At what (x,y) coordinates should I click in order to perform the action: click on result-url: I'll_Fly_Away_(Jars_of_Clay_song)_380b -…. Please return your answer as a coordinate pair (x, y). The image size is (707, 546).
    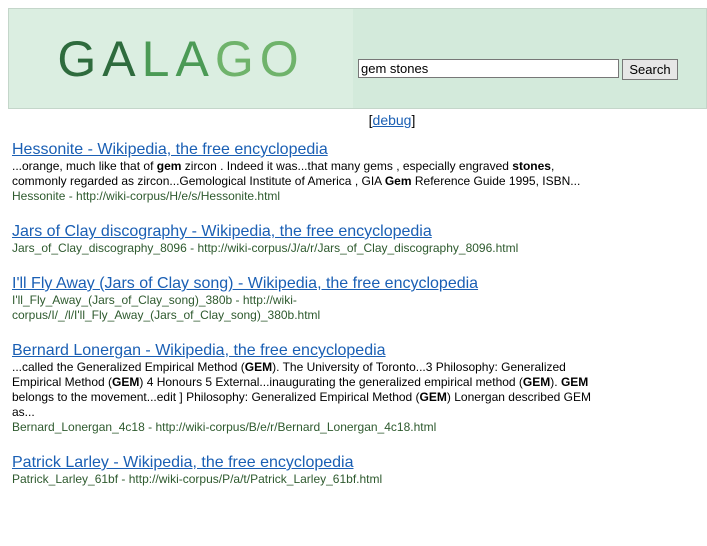
    Looking at the image, I should click on (166, 307).